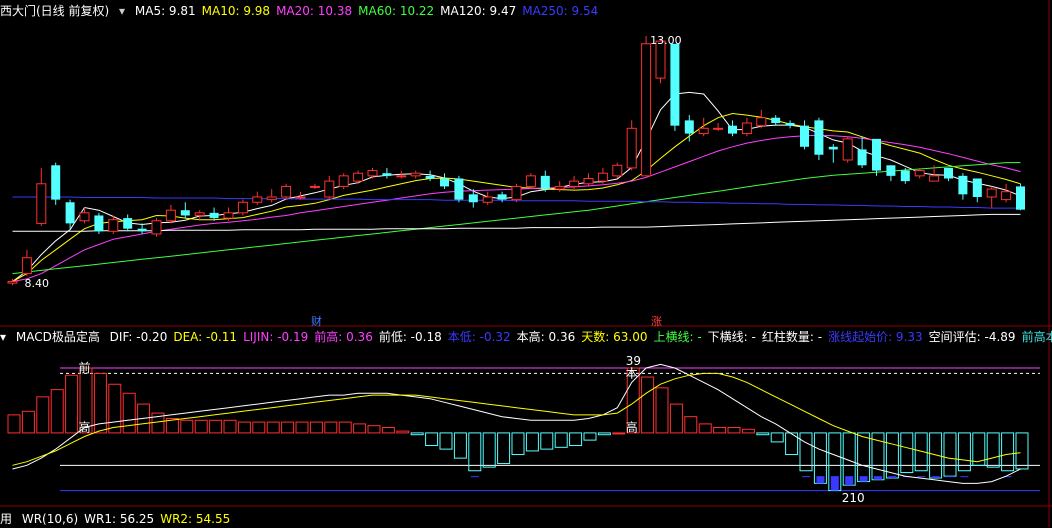  Describe the element at coordinates (731, 337) in the screenshot. I see `macd-legend-item-9: 下横线: -` at that location.